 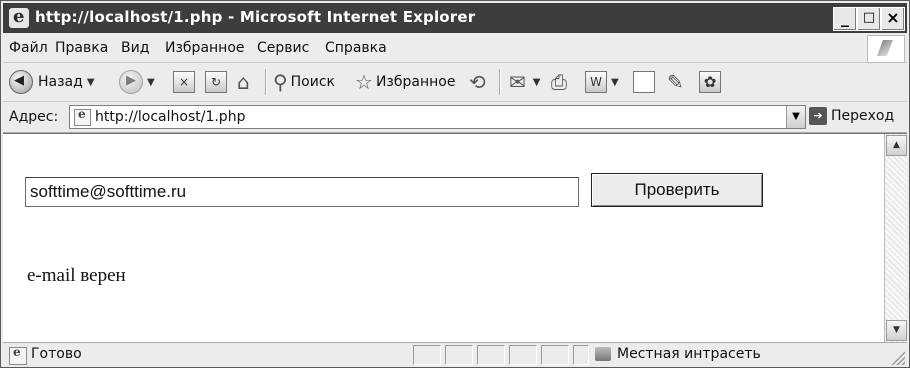 I want to click on address-field: http://localhost/1.php ▼, so click(x=437, y=117).